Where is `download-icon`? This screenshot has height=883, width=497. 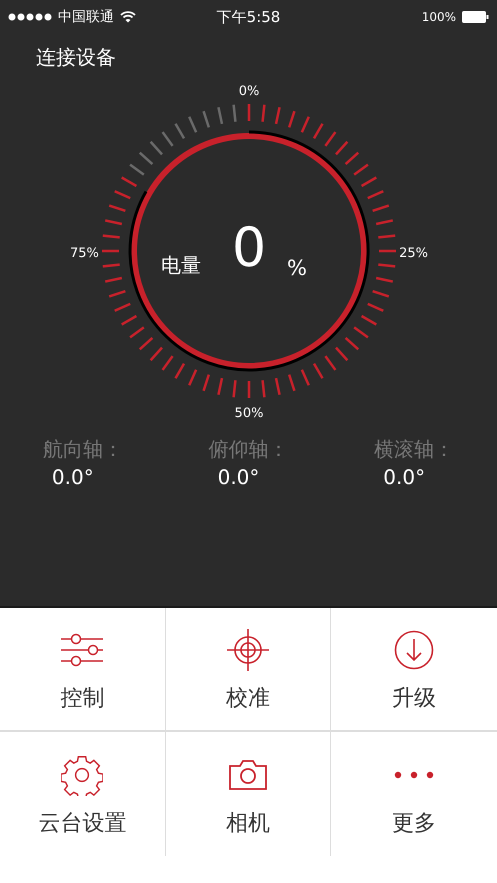 download-icon is located at coordinates (414, 650).